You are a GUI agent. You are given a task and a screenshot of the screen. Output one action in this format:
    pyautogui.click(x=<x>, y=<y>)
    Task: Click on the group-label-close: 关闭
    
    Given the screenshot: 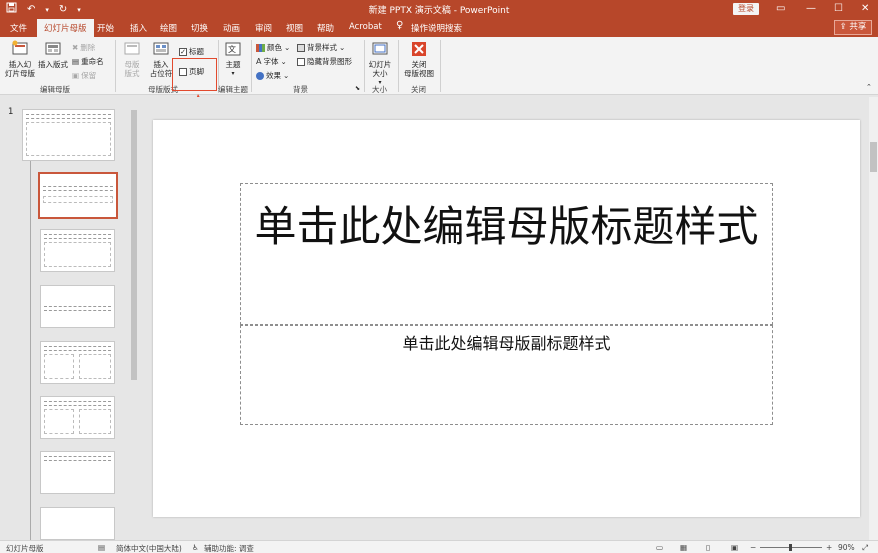 What is the action you would take?
    pyautogui.click(x=418, y=89)
    